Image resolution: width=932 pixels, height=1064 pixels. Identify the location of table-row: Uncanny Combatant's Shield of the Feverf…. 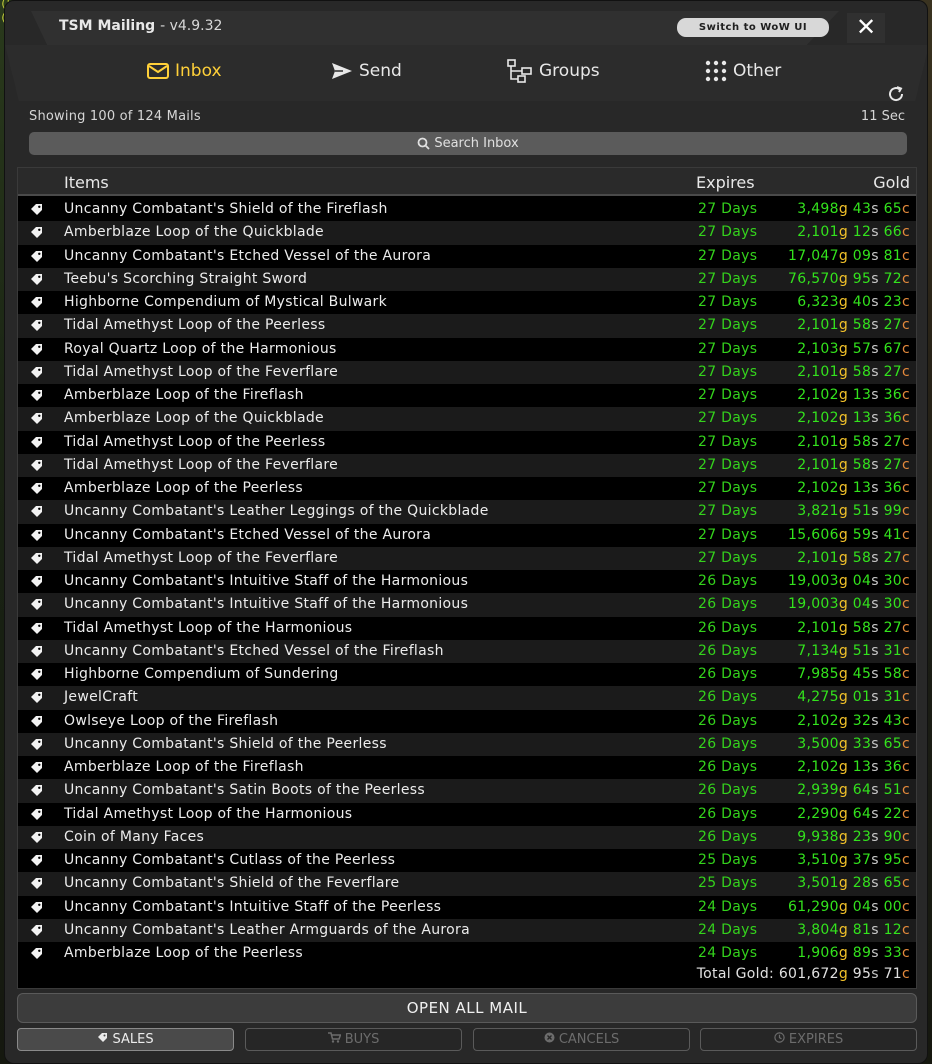
(467, 884).